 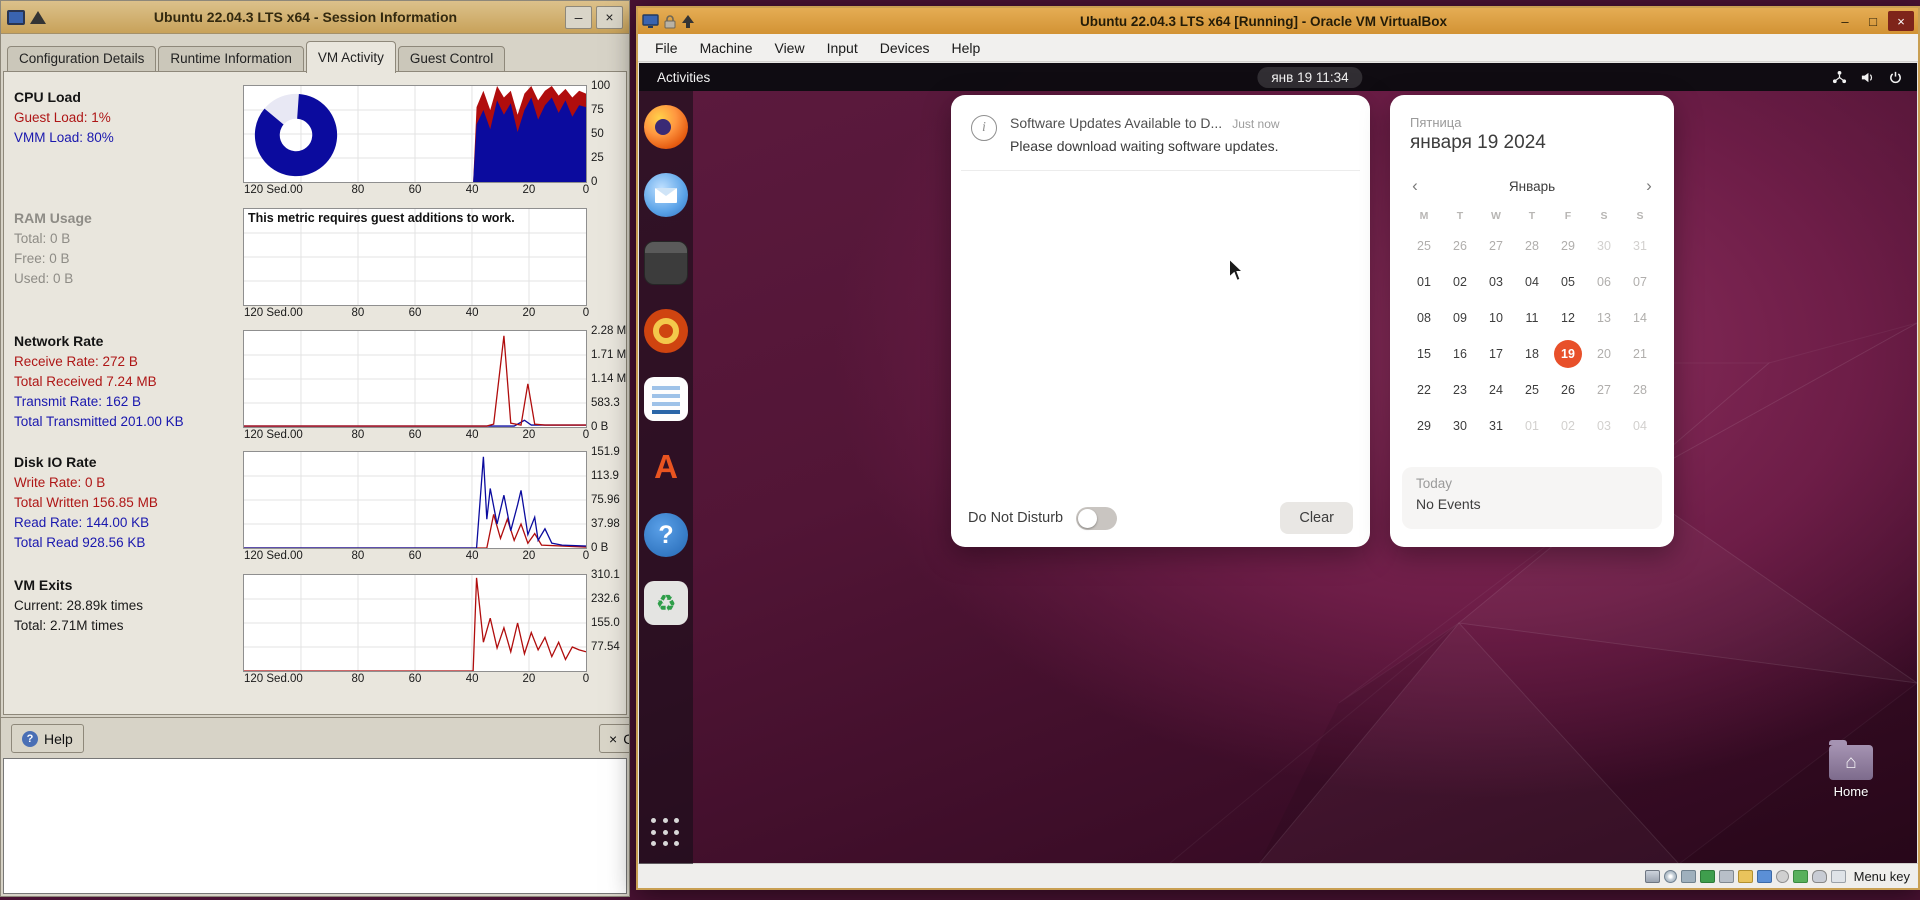 What do you see at coordinates (79, 605) in the screenshot?
I see `metric-value: Current: 28.89k times` at bounding box center [79, 605].